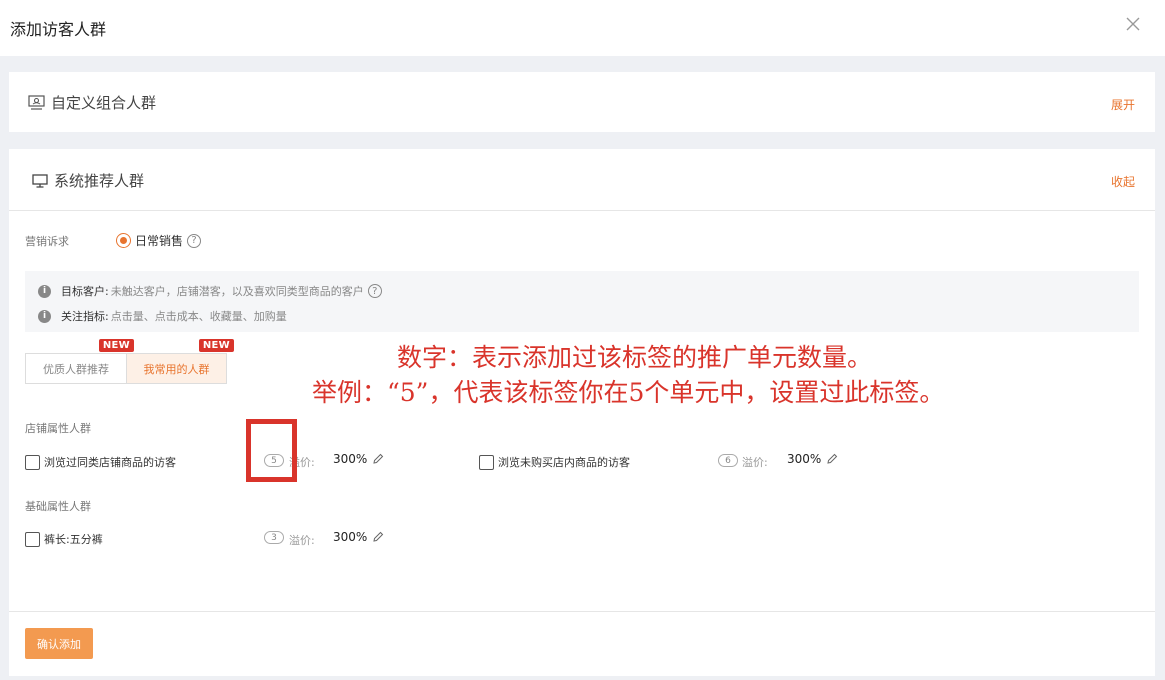 The width and height of the screenshot is (1165, 680). What do you see at coordinates (1123, 181) in the screenshot?
I see `collapse-link: 收起` at bounding box center [1123, 181].